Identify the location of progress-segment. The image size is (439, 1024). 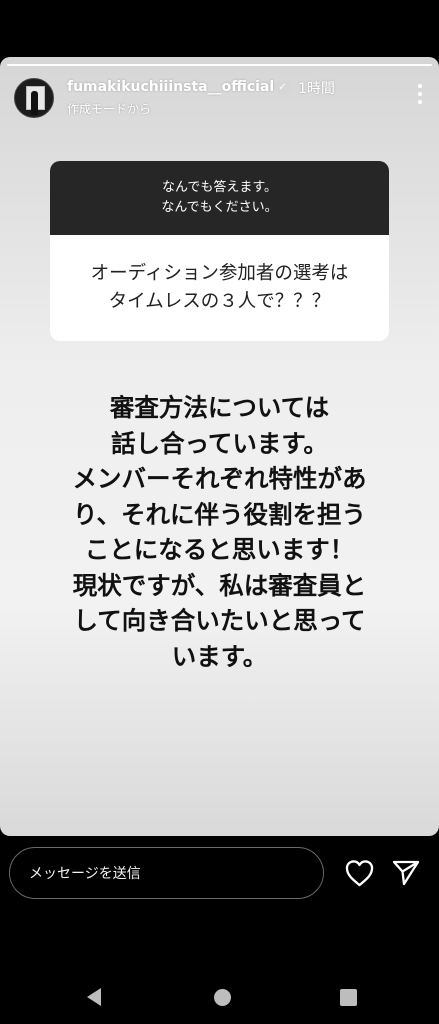
(219, 65).